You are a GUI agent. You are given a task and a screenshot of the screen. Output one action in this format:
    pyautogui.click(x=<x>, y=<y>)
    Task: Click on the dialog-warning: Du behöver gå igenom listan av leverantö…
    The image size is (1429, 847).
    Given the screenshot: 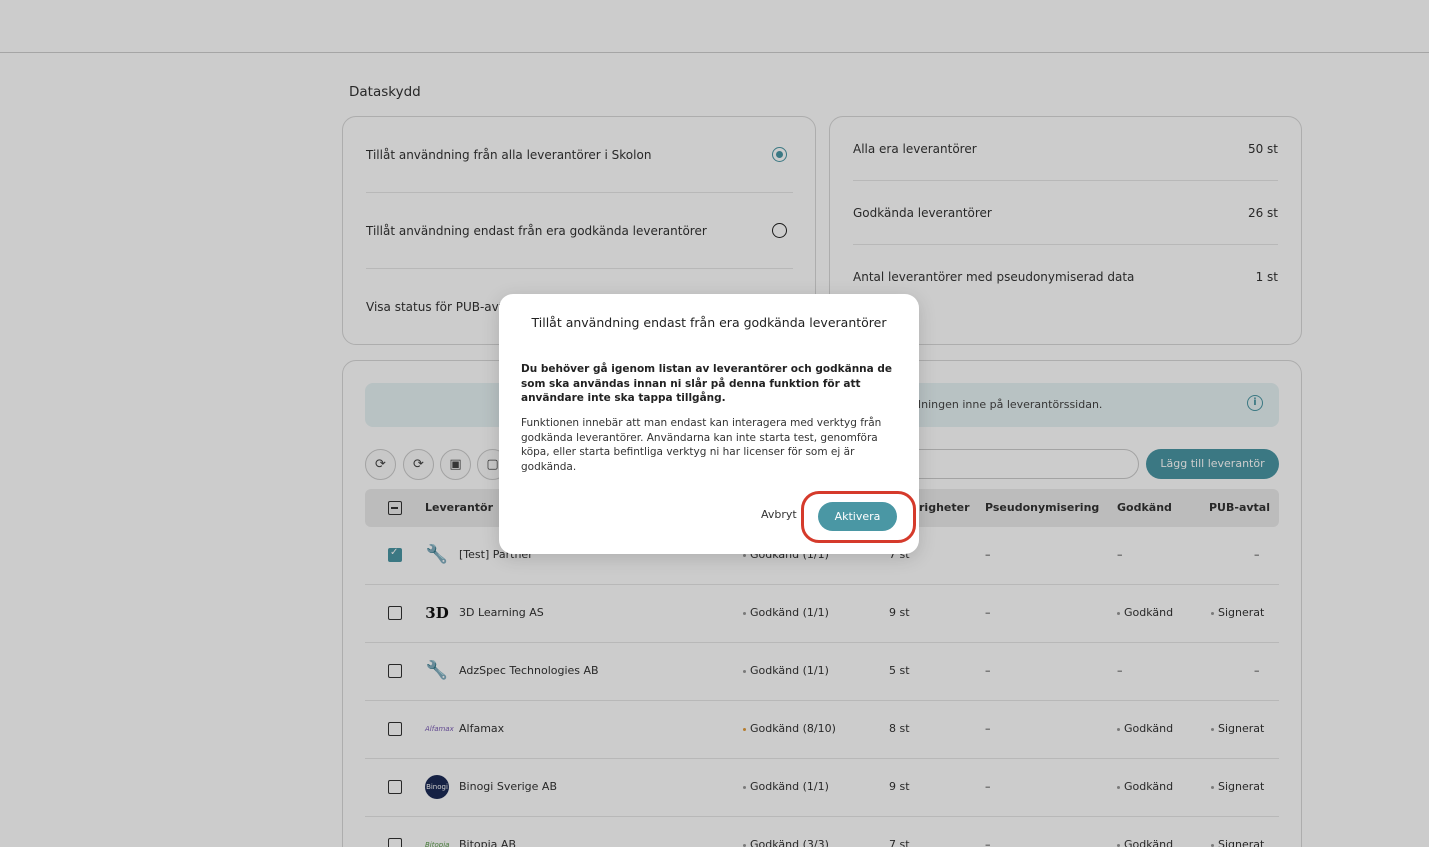 What is the action you would take?
    pyautogui.click(x=707, y=383)
    